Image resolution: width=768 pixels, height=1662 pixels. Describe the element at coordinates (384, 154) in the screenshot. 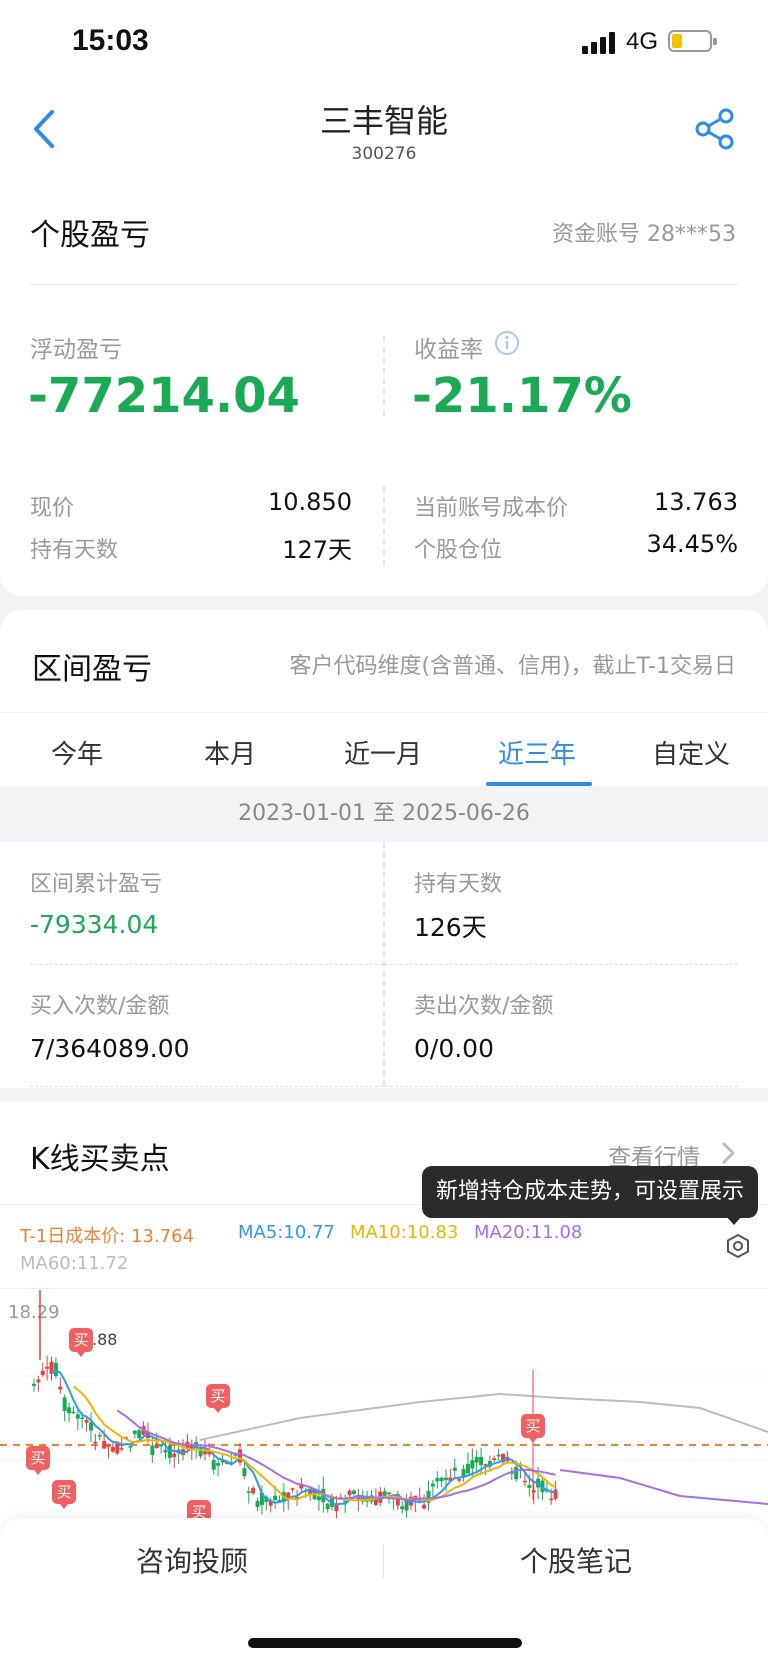

I see `stock-code: 300276` at that location.